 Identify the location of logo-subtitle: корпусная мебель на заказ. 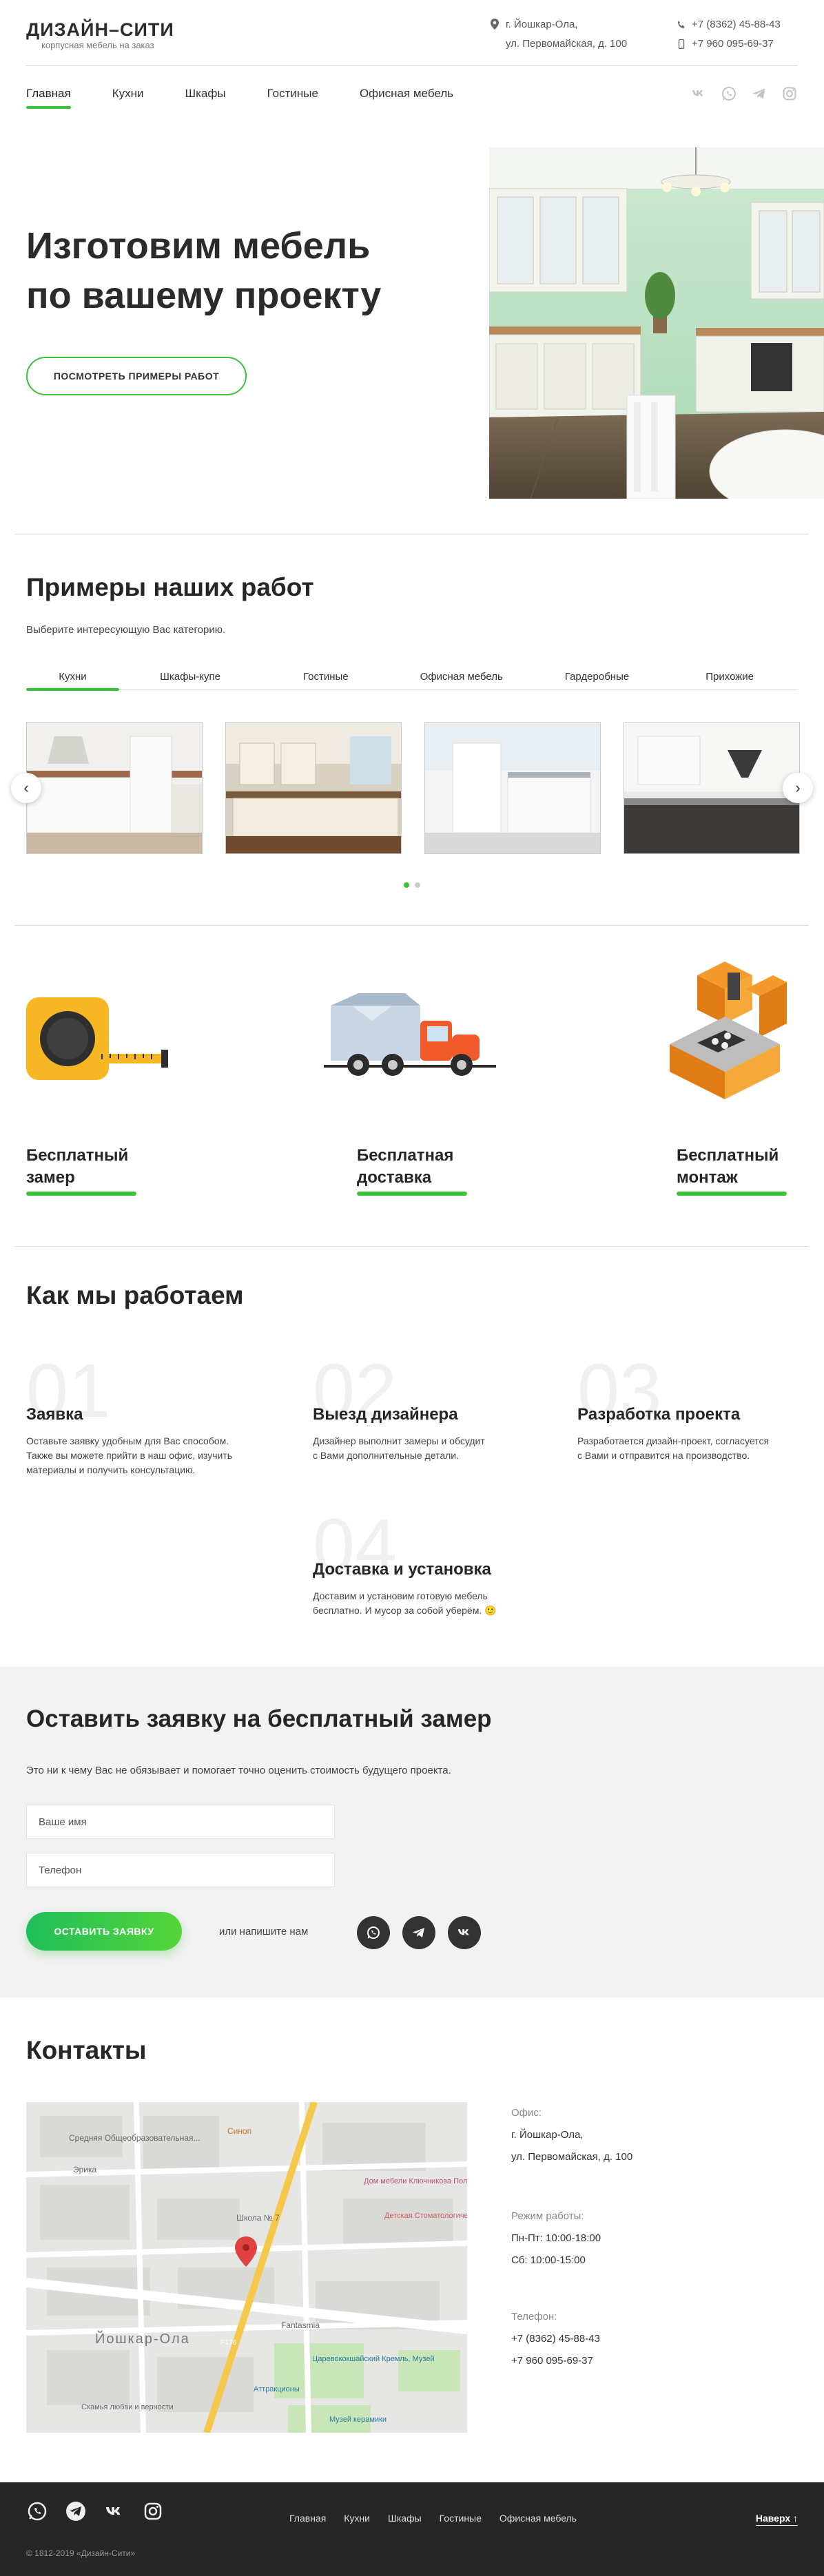
(97, 45).